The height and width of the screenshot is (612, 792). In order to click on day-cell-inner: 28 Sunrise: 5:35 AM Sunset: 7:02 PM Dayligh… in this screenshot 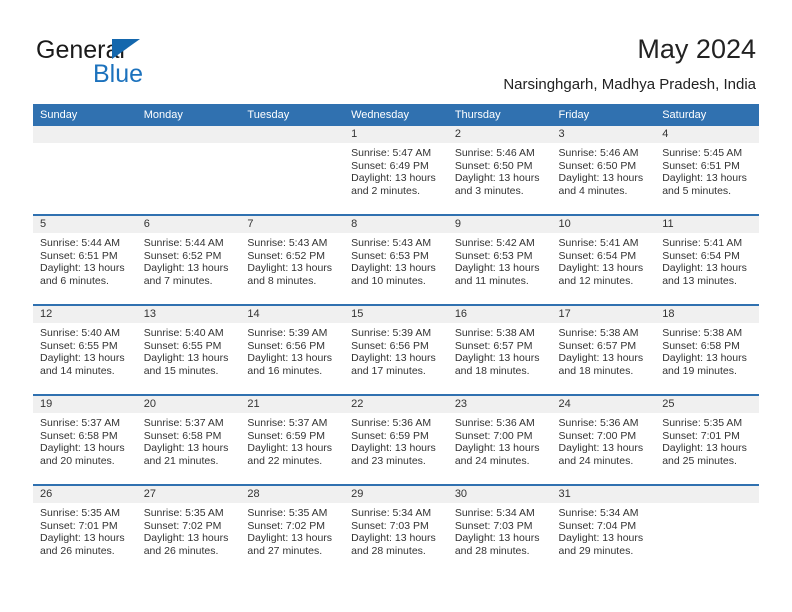, I will do `click(292, 530)`.